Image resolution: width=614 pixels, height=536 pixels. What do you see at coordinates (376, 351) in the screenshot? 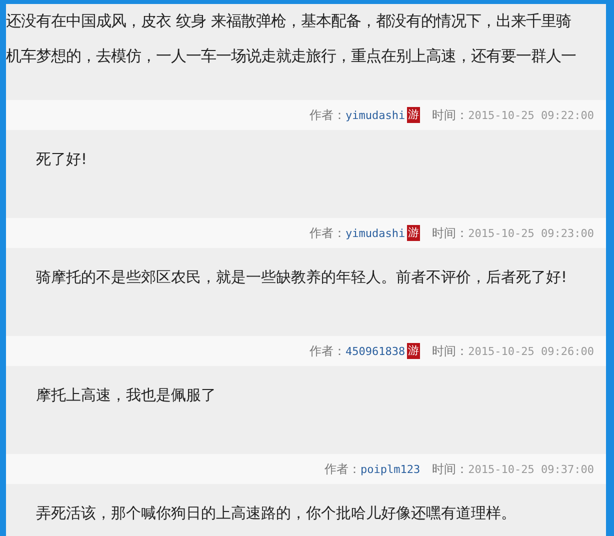
I see `author-link: 450961838` at bounding box center [376, 351].